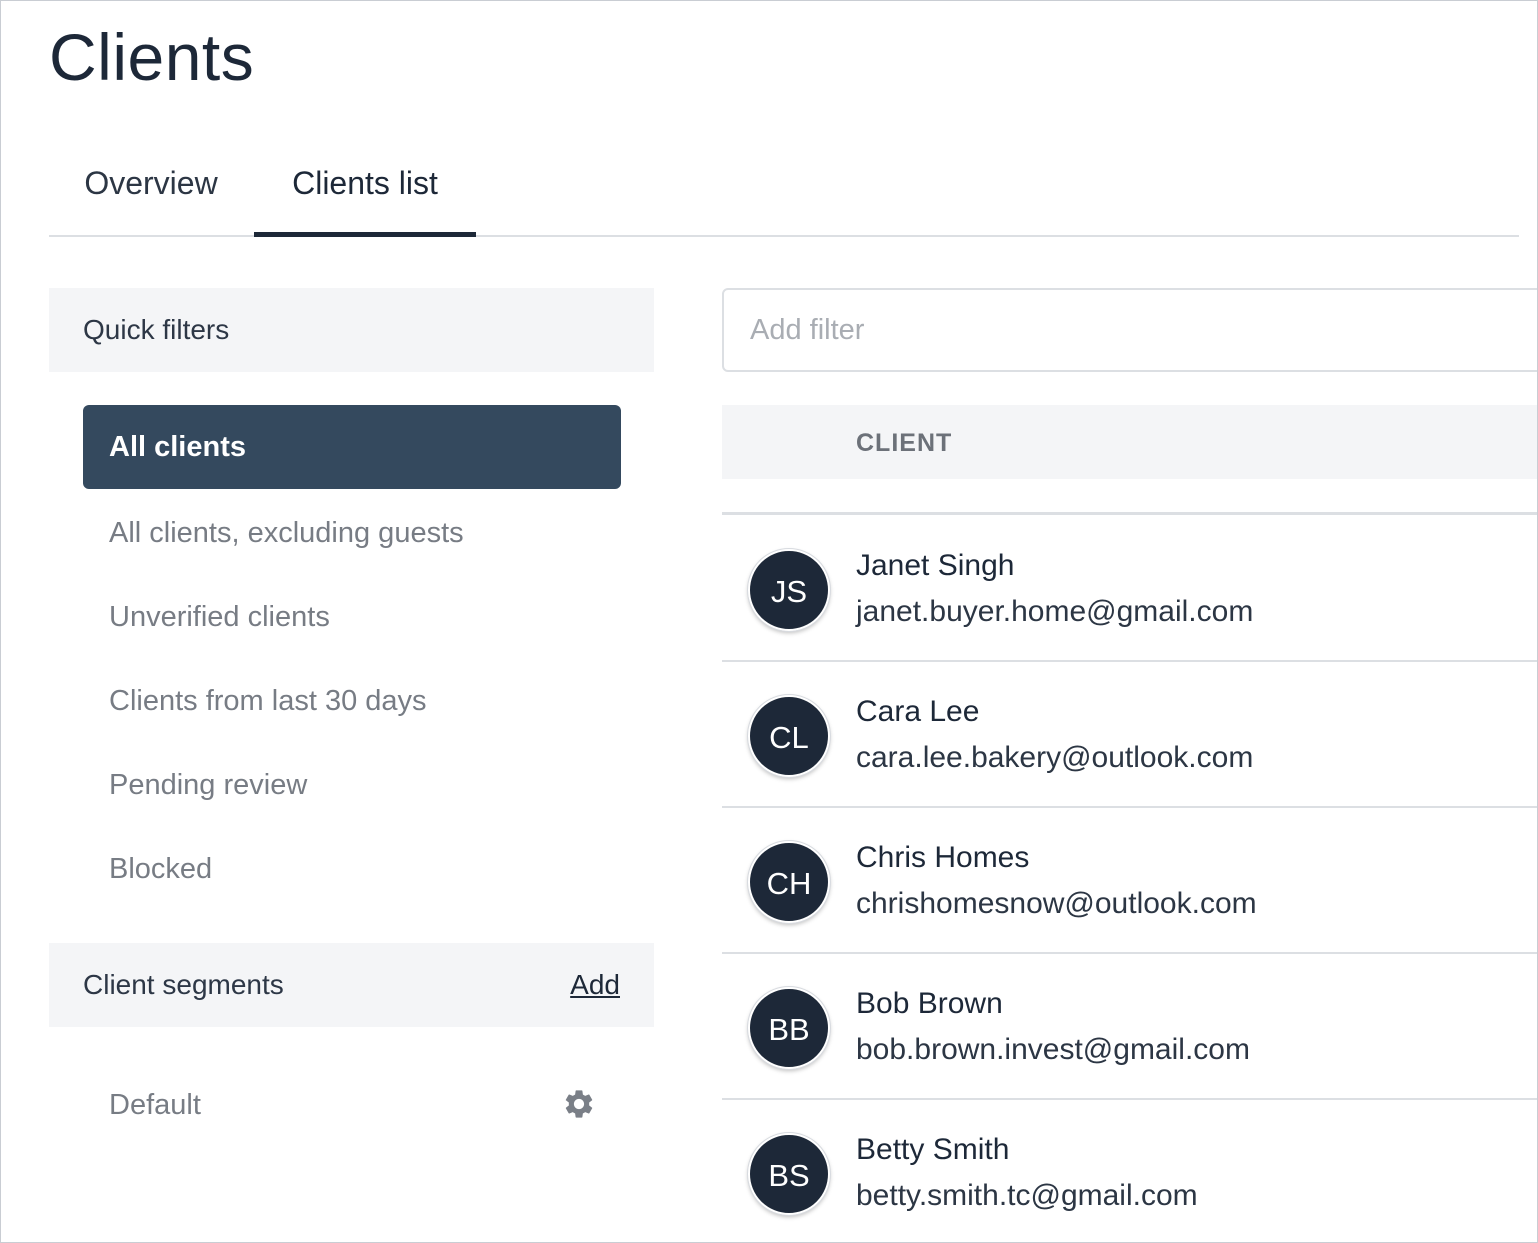  Describe the element at coordinates (1053, 1049) in the screenshot. I see `client-email: bob.brown.invest@gmail.com` at that location.